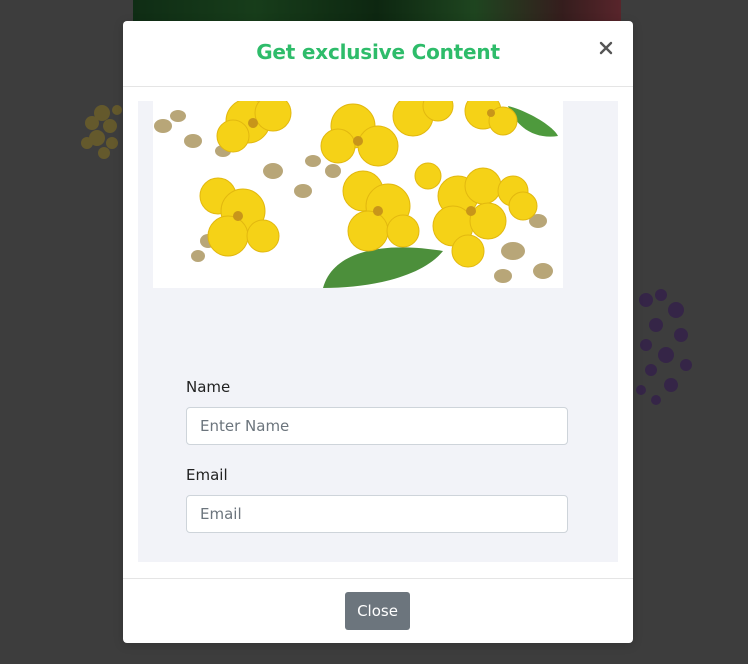 This screenshot has height=664, width=748. I want to click on modal-title: Get exclusive Content, so click(378, 52).